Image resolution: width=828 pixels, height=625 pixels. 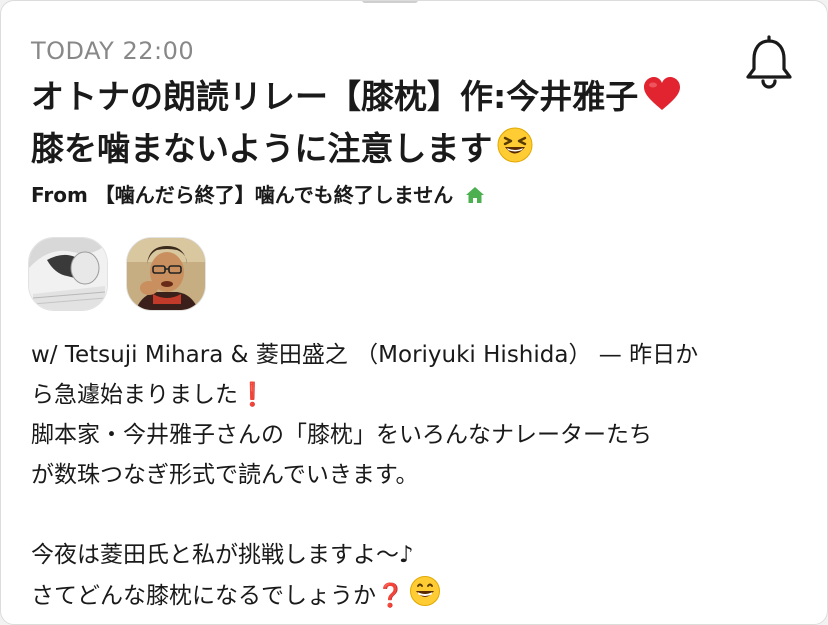 What do you see at coordinates (134, 395) in the screenshot?
I see `description-text: ら急遽始まりました` at bounding box center [134, 395].